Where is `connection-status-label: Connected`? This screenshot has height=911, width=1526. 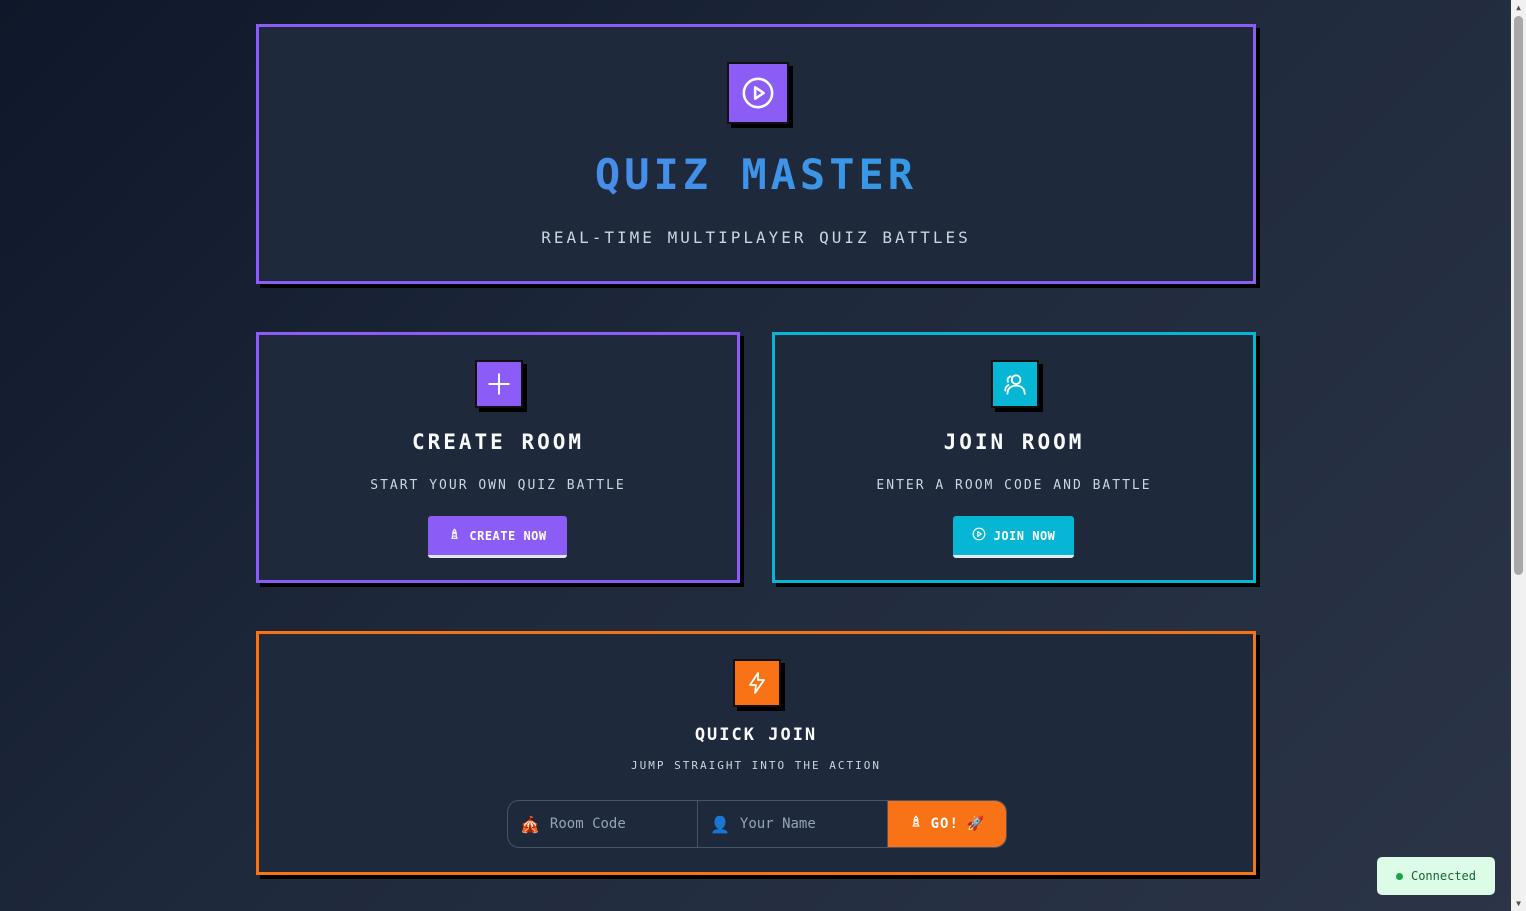
connection-status-label: Connected is located at coordinates (1443, 876).